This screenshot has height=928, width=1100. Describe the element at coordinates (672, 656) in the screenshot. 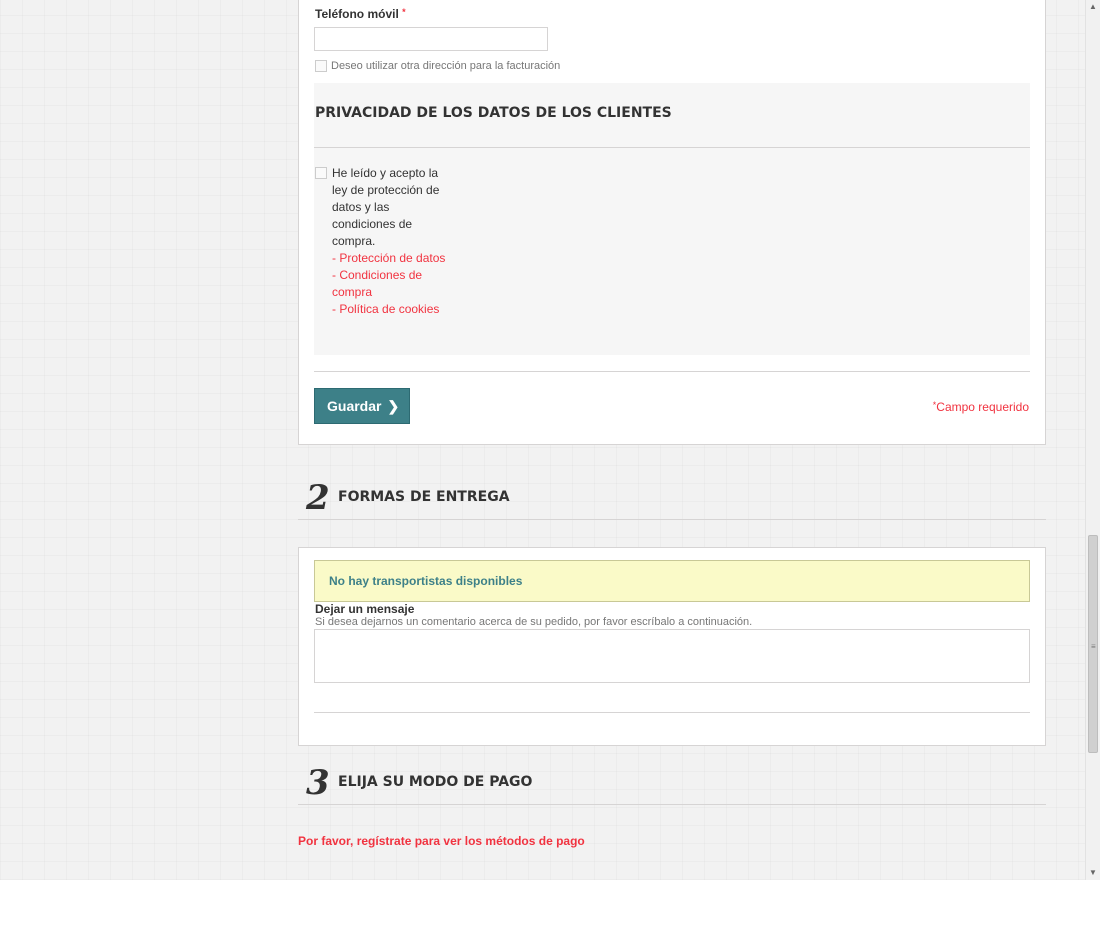

I see `message-textarea` at that location.